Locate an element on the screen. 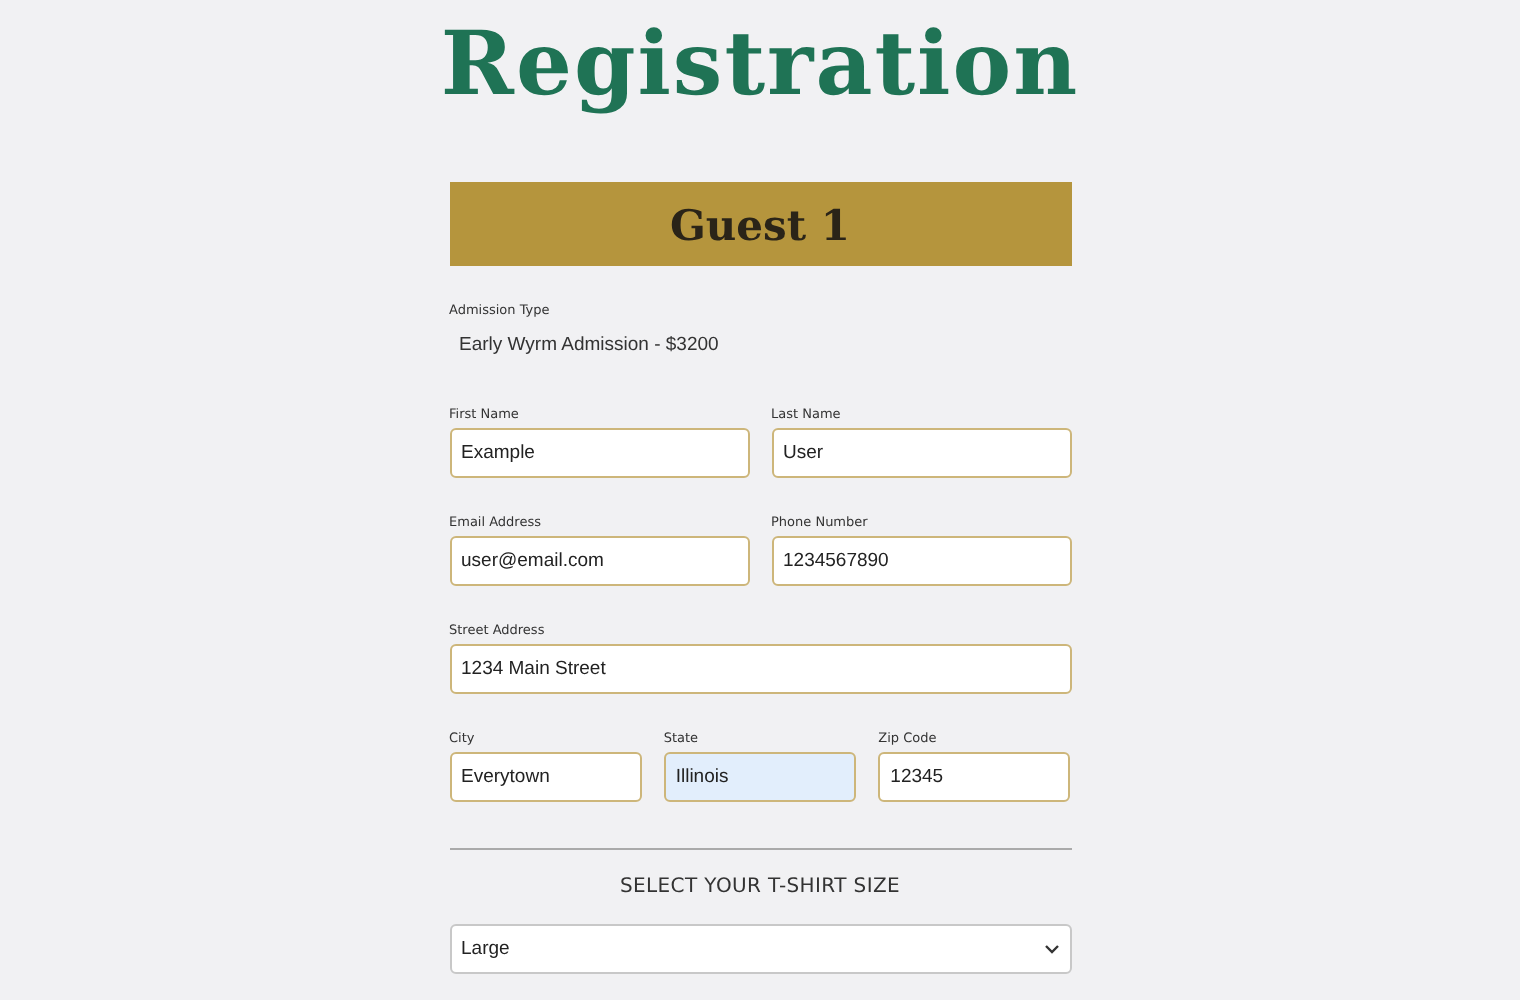 This screenshot has height=1000, width=1520. page-title: Registration is located at coordinates (760, 66).